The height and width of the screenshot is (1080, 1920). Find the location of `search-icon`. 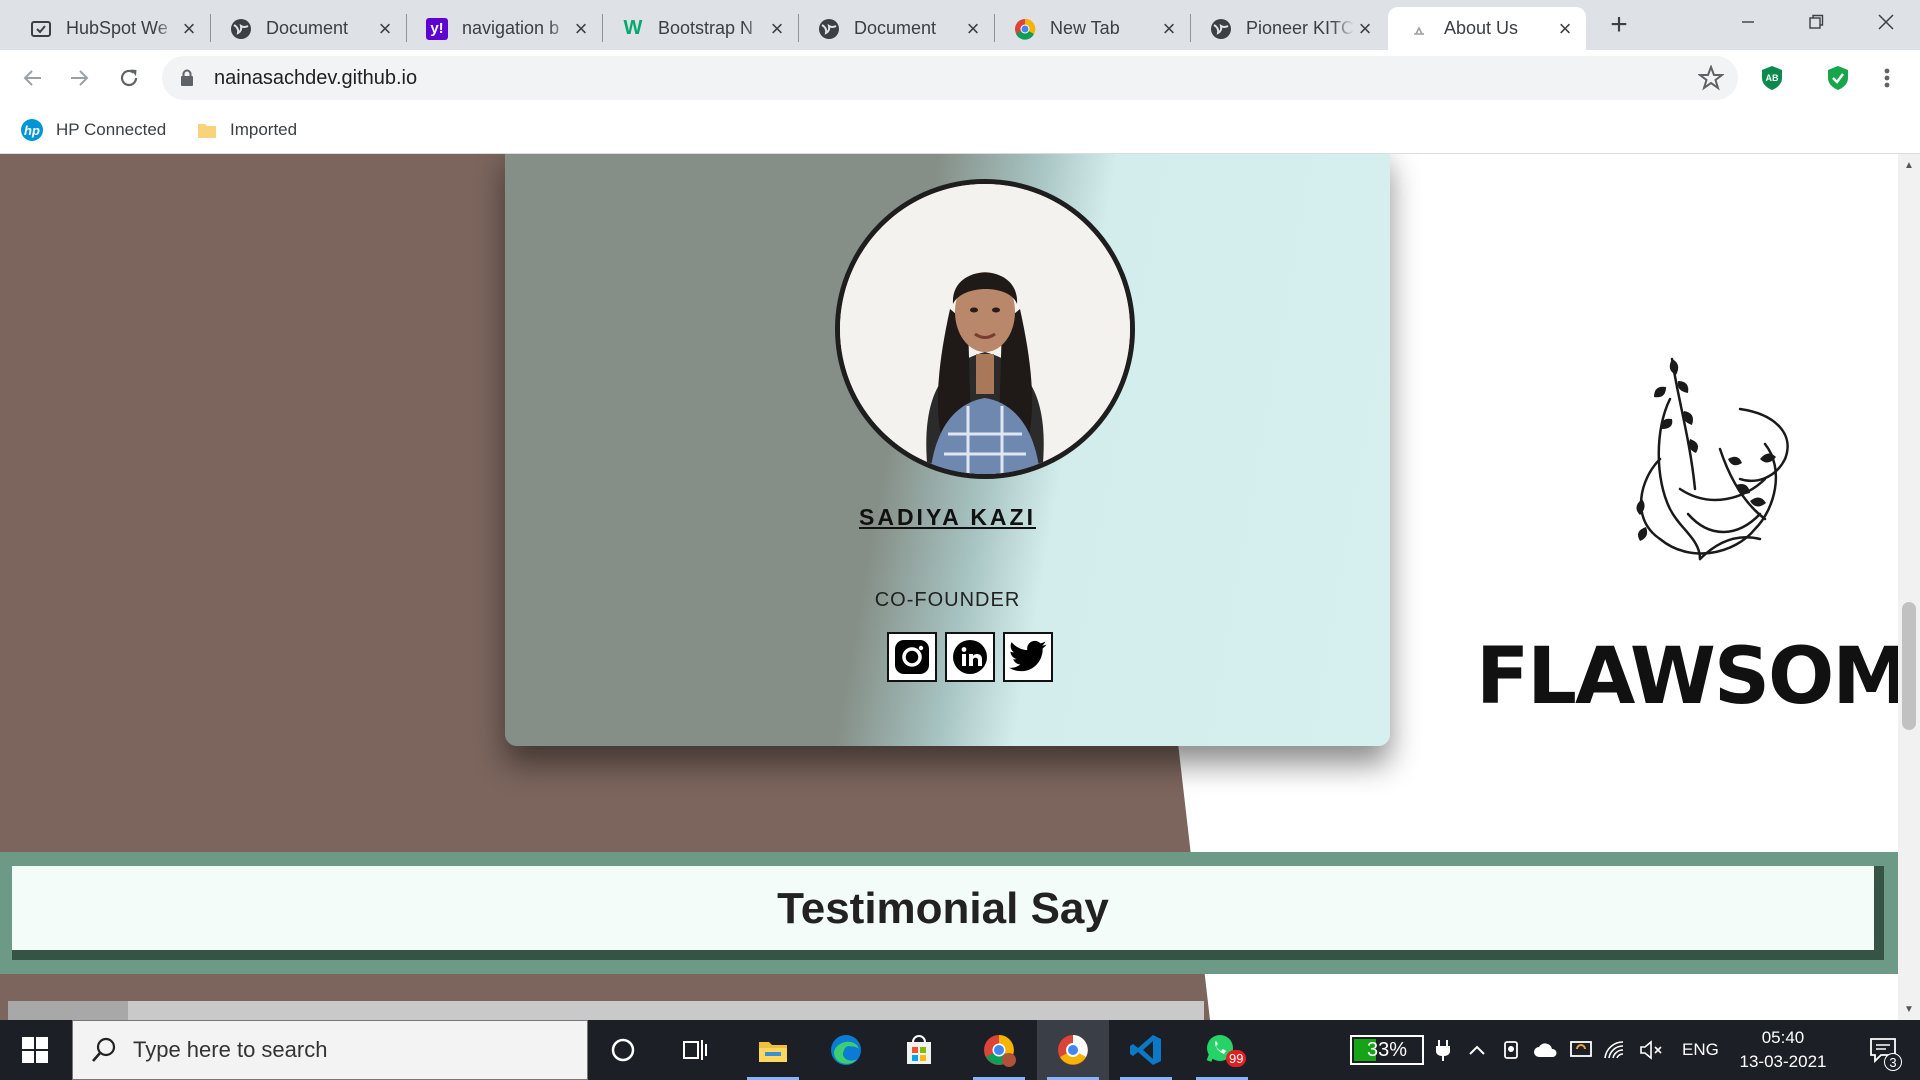

search-icon is located at coordinates (104, 1050).